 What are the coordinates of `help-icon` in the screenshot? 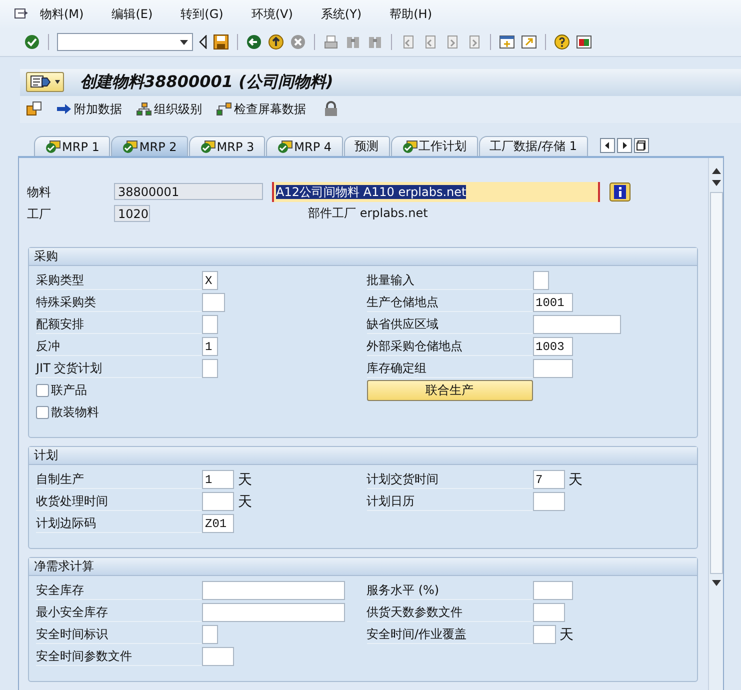 It's located at (562, 42).